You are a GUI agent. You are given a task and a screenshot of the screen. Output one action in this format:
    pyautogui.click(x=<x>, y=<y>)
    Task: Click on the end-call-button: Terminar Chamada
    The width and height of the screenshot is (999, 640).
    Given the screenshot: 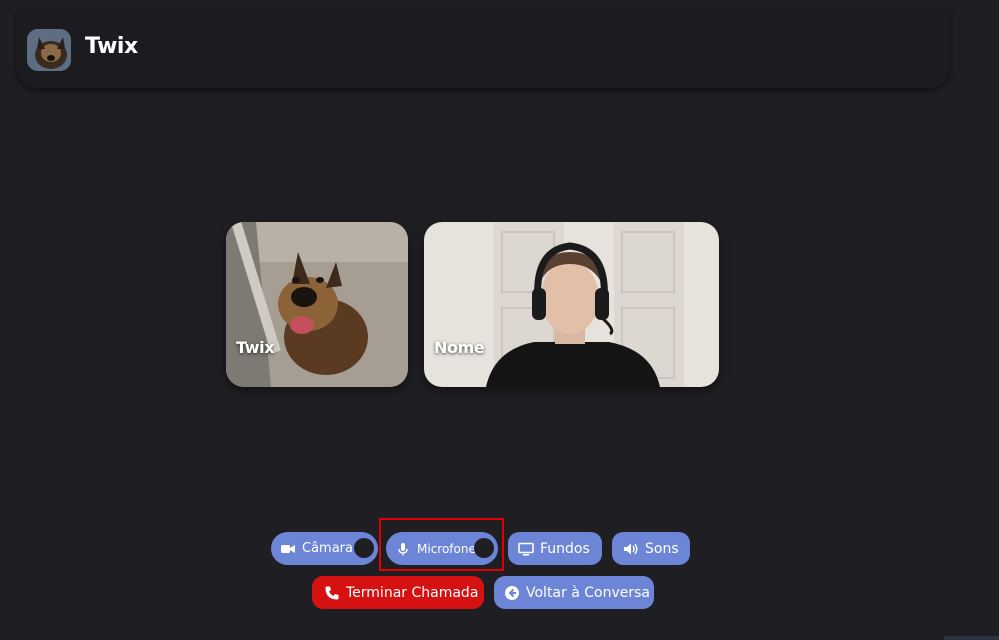 What is the action you would take?
    pyautogui.click(x=398, y=592)
    